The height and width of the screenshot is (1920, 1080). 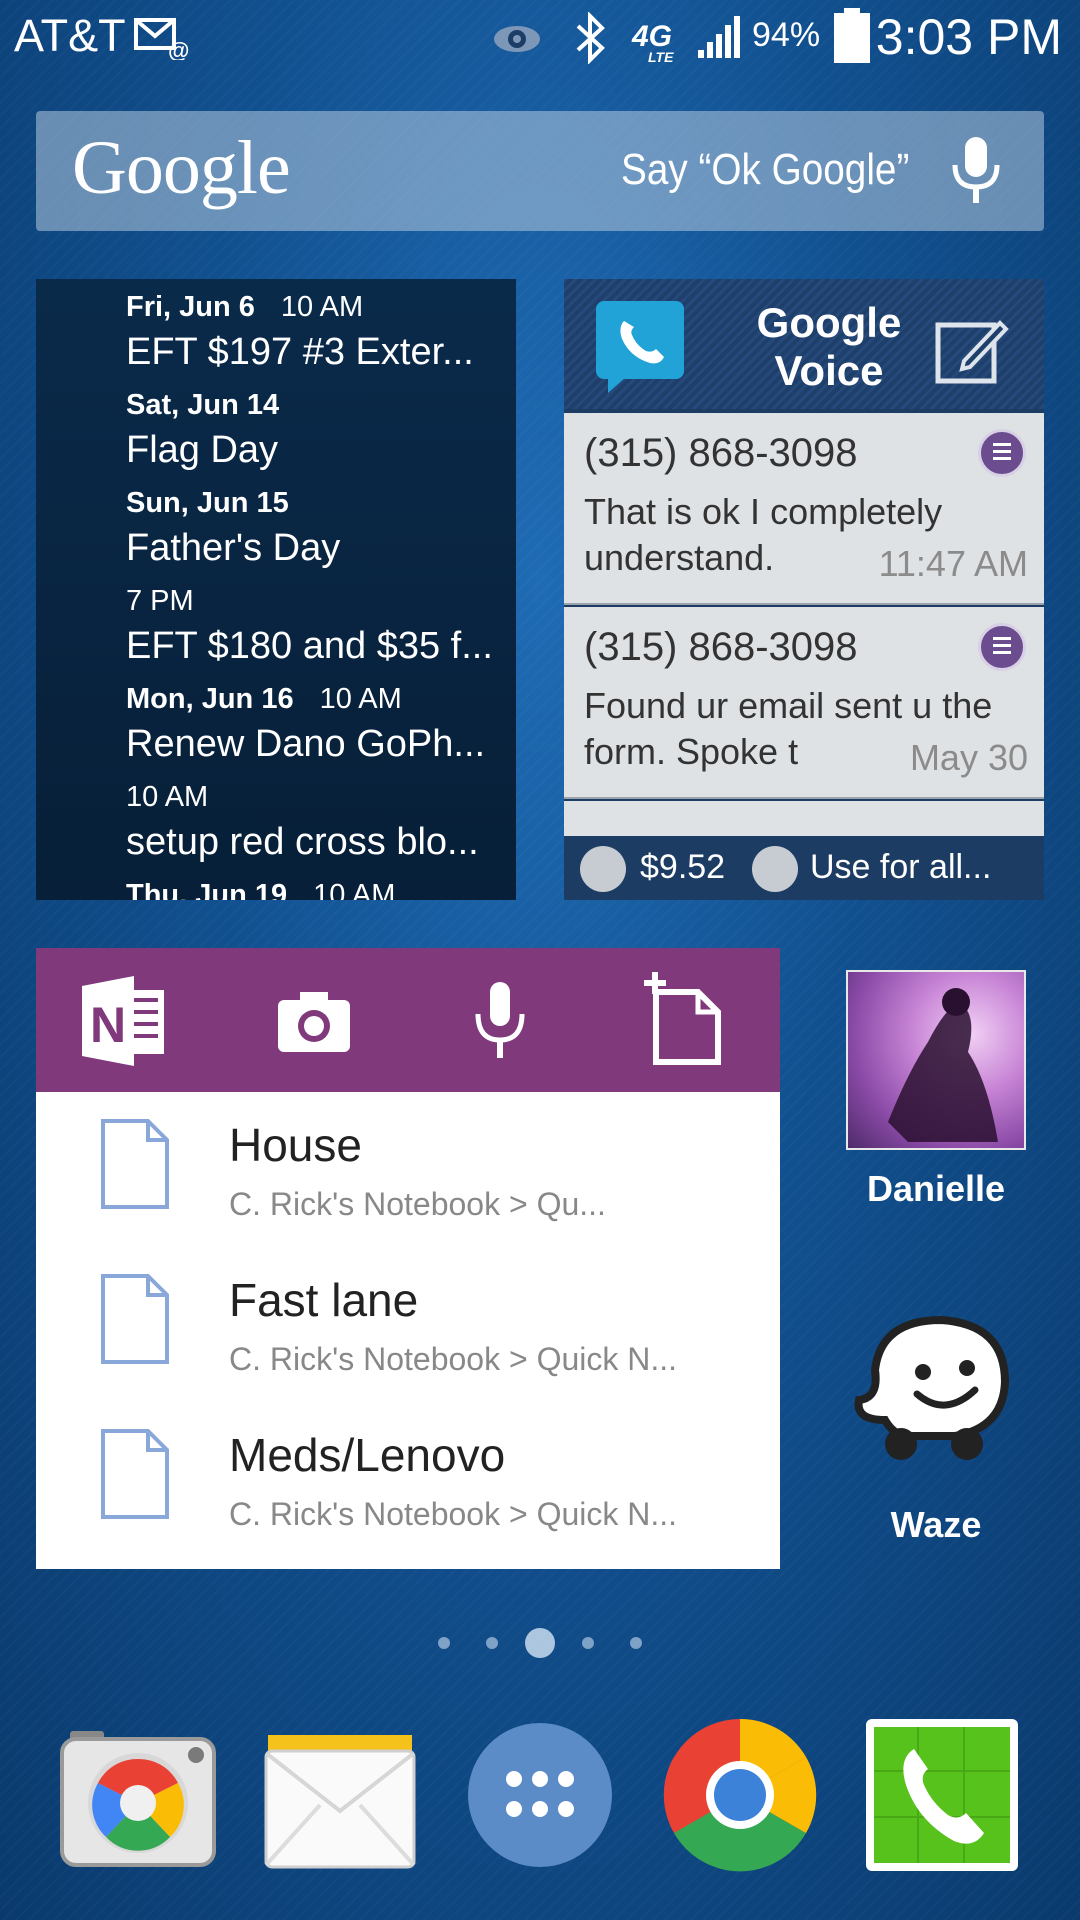 What do you see at coordinates (829, 346) in the screenshot?
I see `google-voice-title: Google Voice` at bounding box center [829, 346].